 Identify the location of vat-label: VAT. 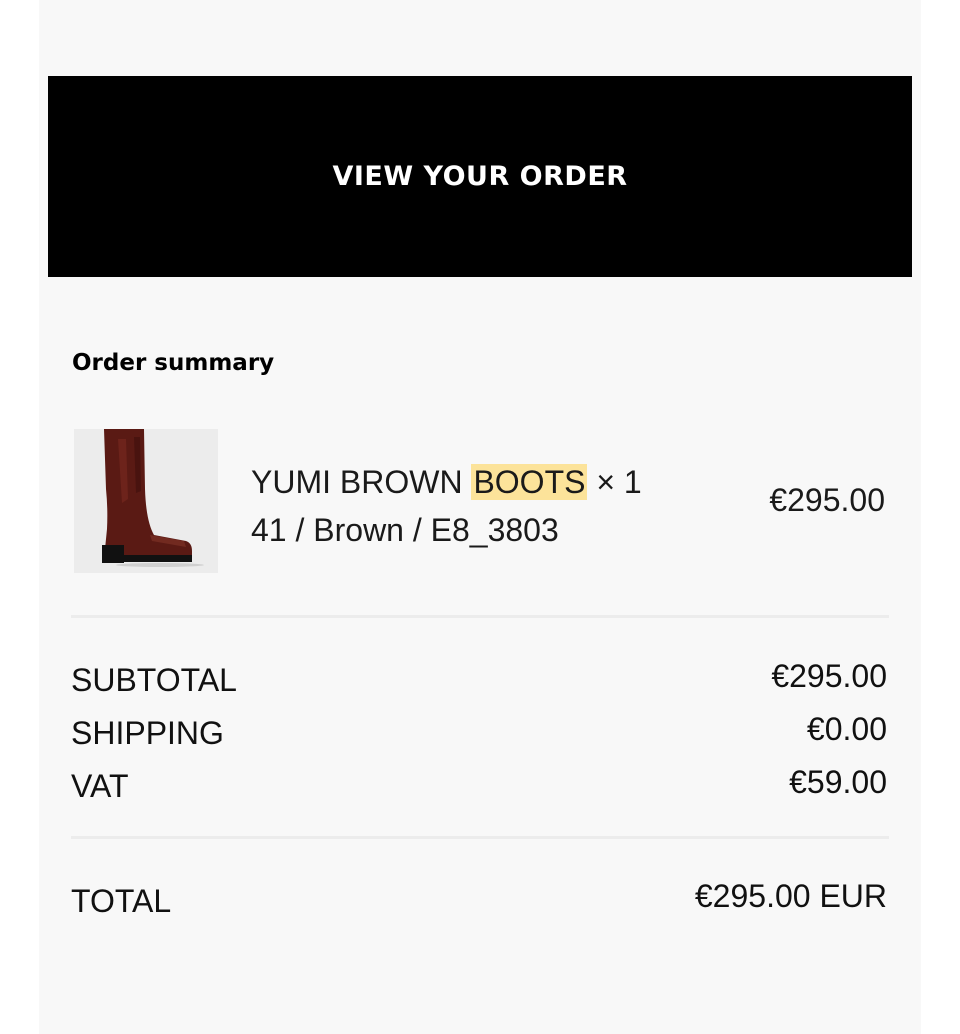
(100, 786).